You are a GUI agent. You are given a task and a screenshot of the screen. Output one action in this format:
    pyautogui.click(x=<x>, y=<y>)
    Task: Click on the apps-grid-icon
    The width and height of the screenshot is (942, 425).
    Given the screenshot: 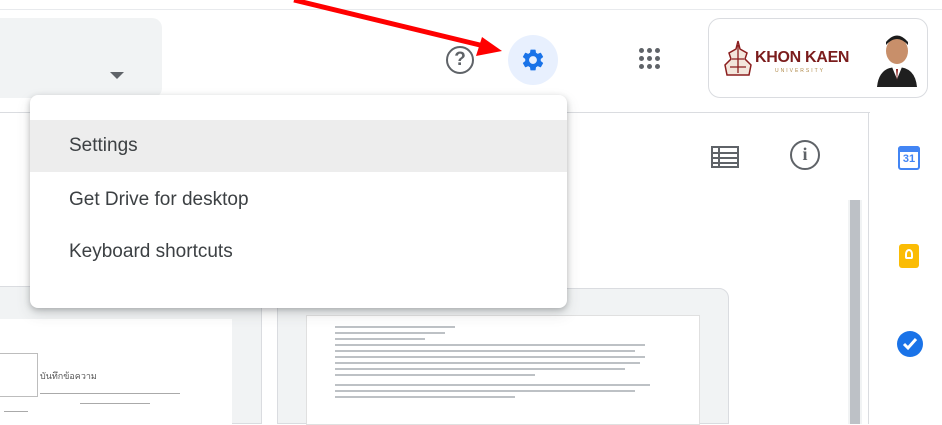 What is the action you would take?
    pyautogui.click(x=650, y=59)
    